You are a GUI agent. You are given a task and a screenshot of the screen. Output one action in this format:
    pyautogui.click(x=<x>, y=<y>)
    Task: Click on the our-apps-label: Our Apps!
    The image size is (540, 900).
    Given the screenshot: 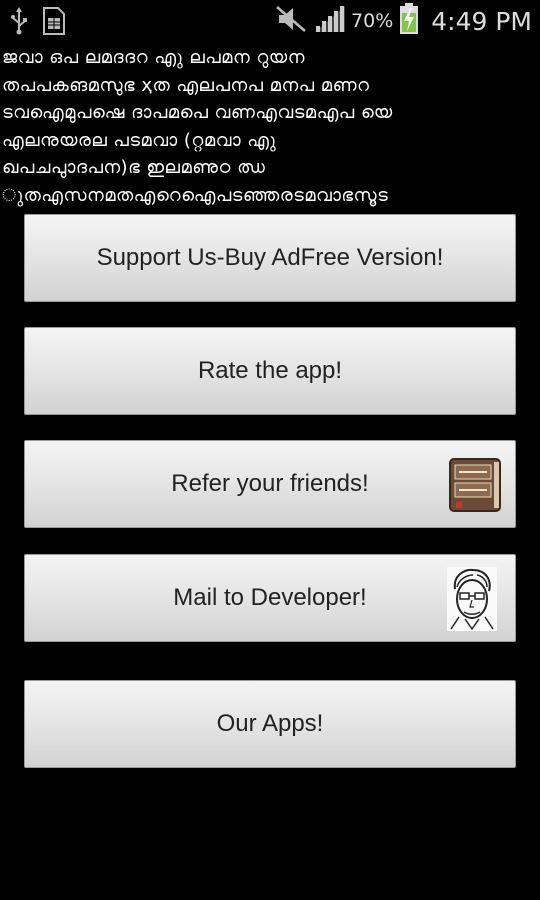 What is the action you would take?
    pyautogui.click(x=270, y=723)
    